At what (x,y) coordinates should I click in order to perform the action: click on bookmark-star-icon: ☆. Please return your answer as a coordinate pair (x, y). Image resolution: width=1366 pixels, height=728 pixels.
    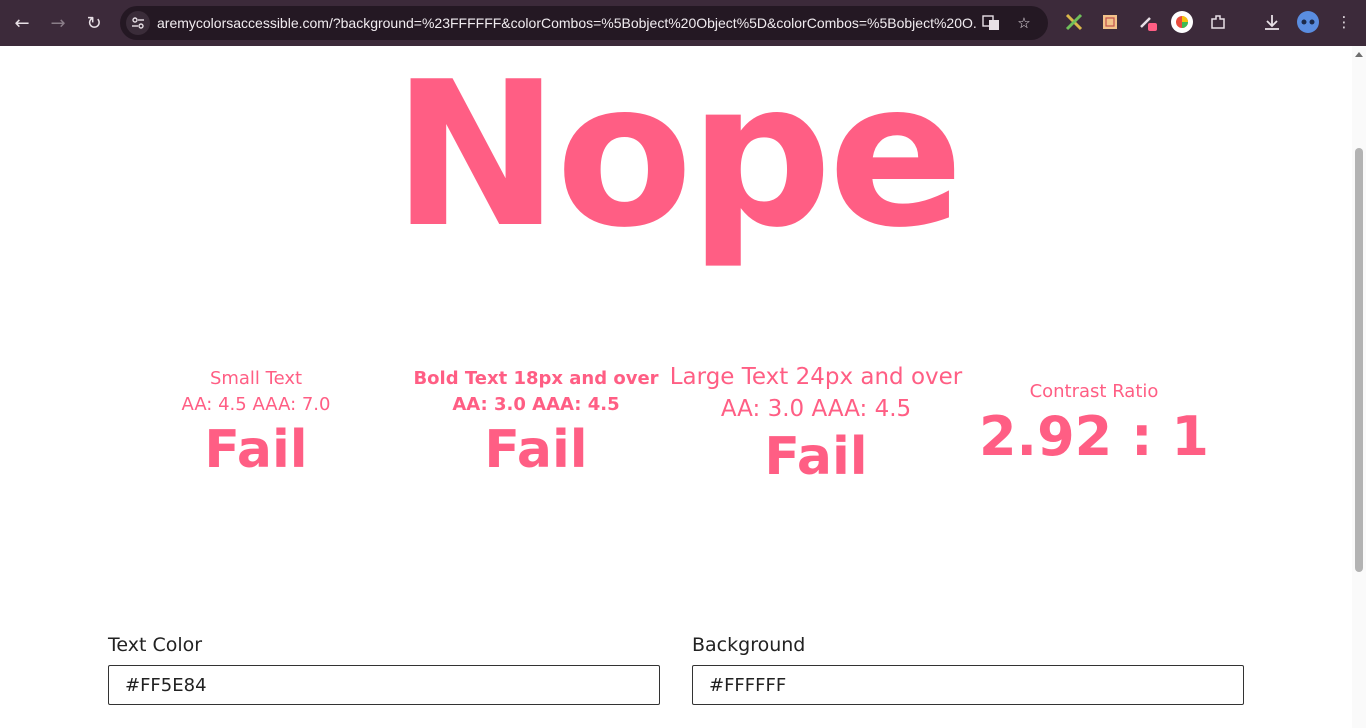
    Looking at the image, I should click on (1024, 23).